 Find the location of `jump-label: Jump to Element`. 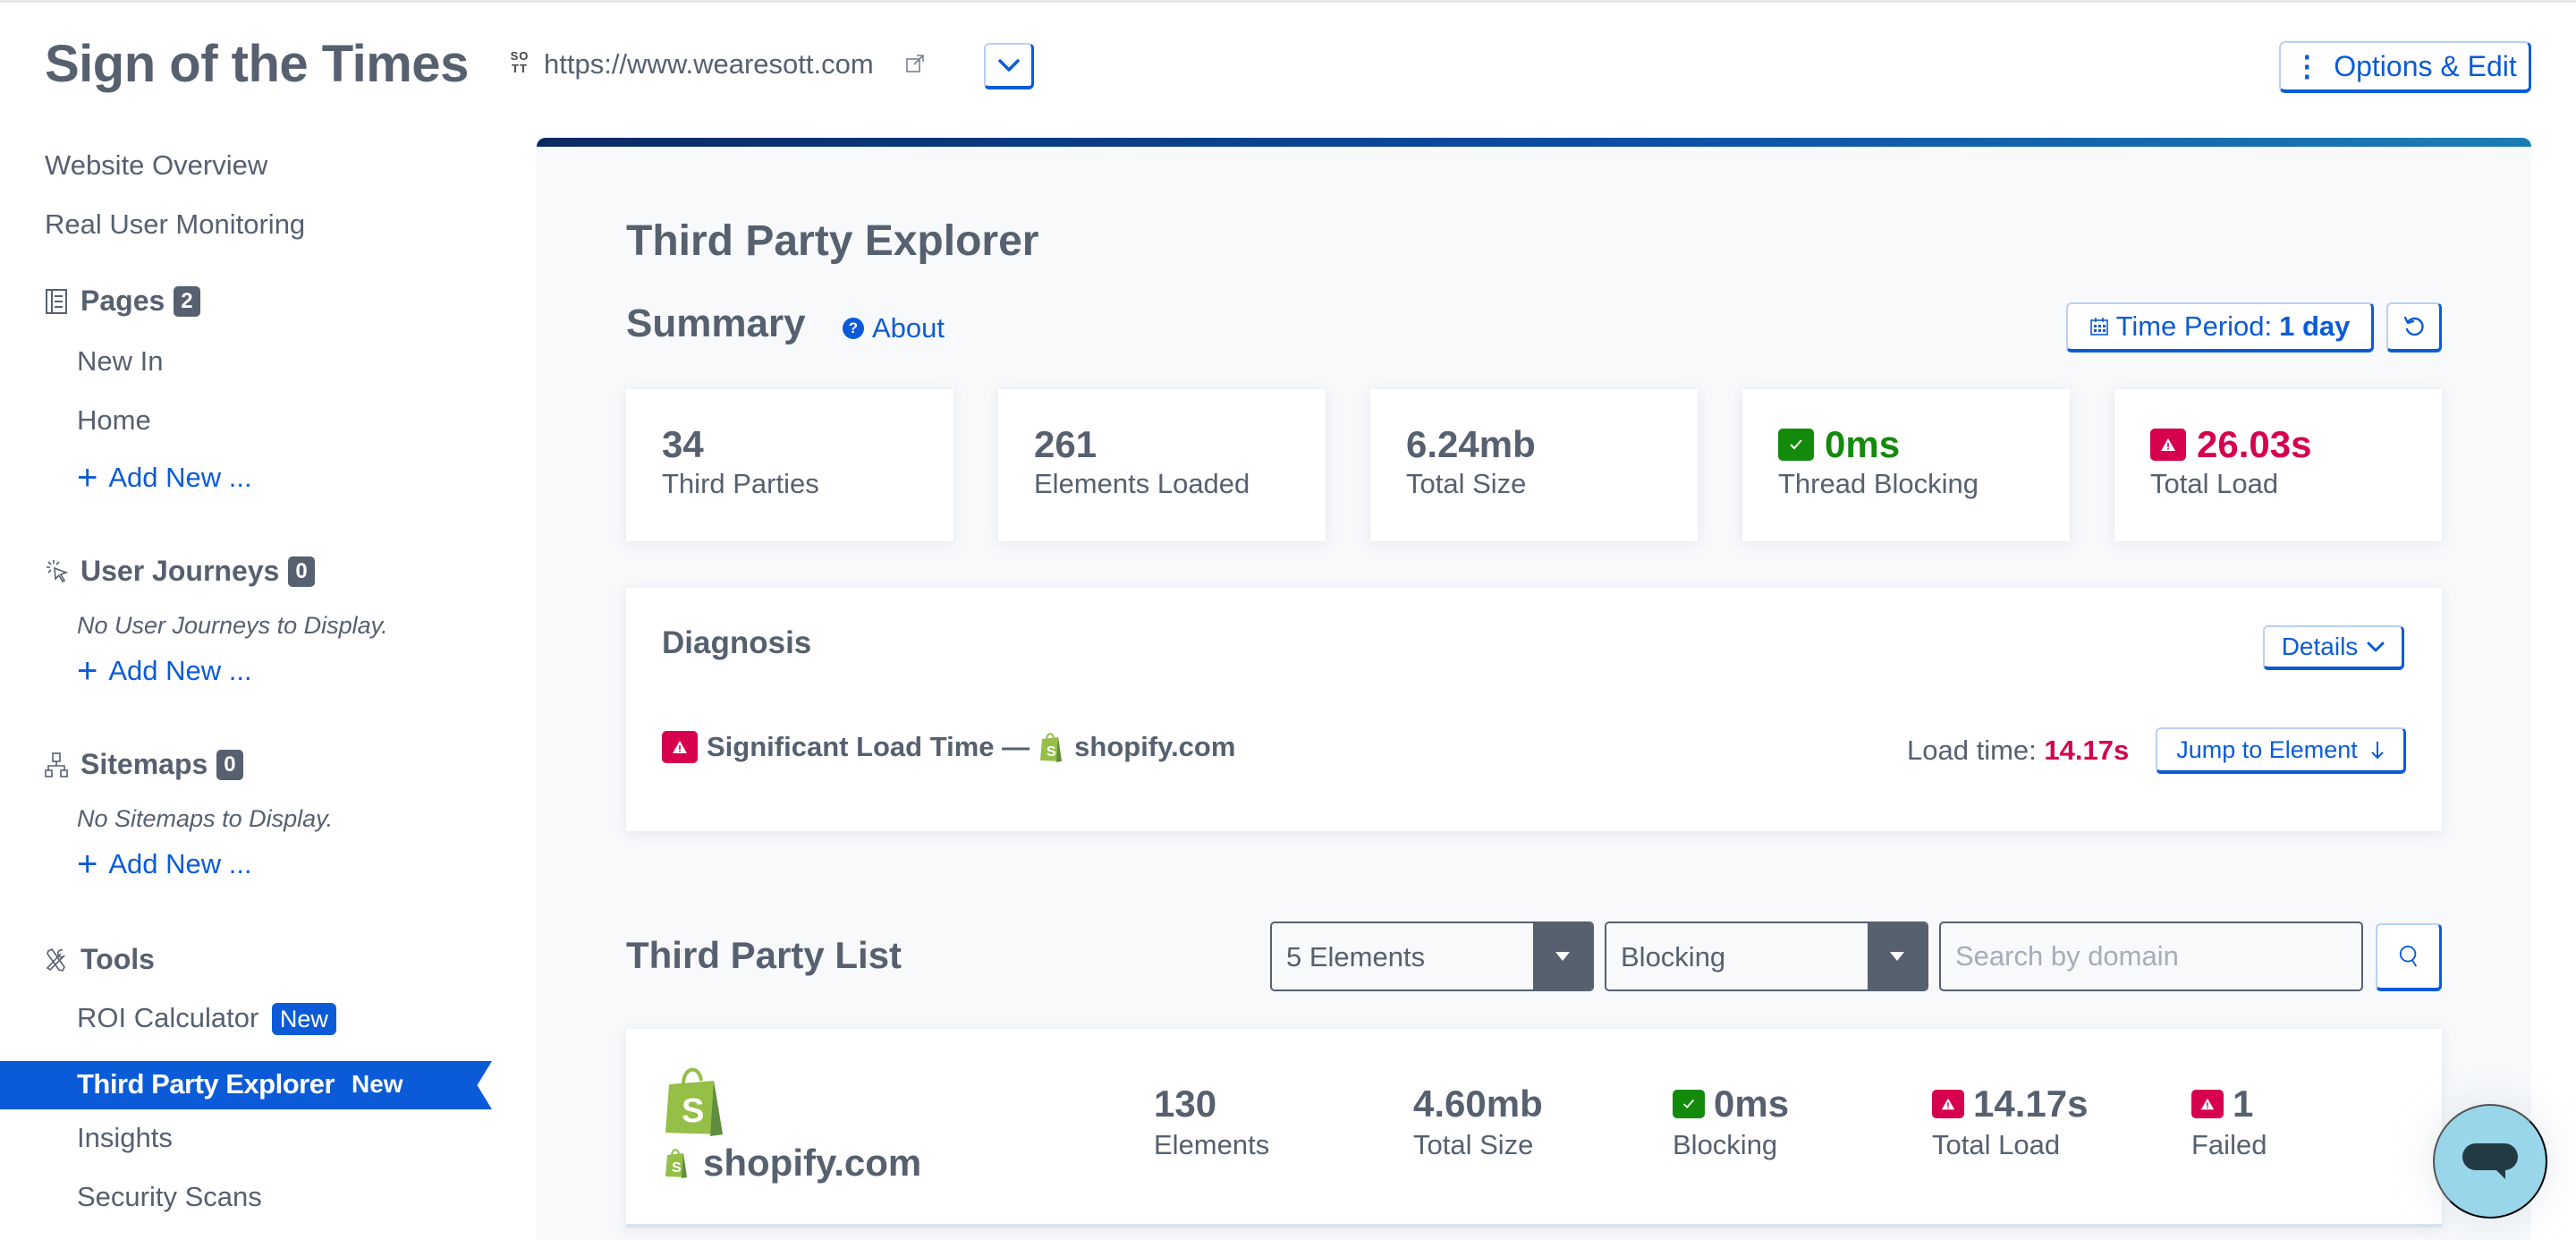

jump-label: Jump to Element is located at coordinates (2267, 749).